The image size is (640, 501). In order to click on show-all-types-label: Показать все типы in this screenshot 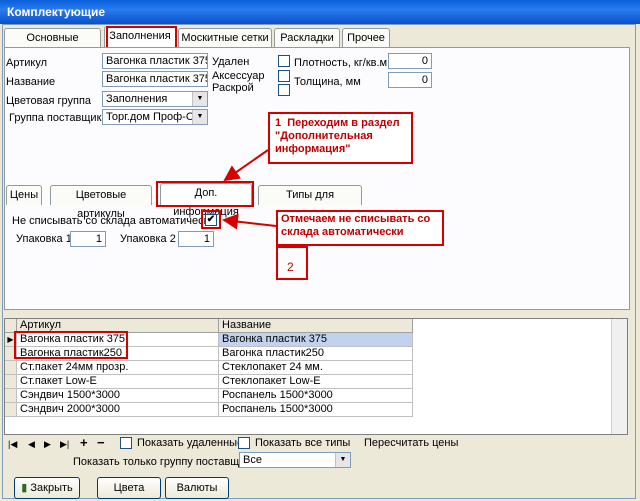, I will do `click(303, 443)`.